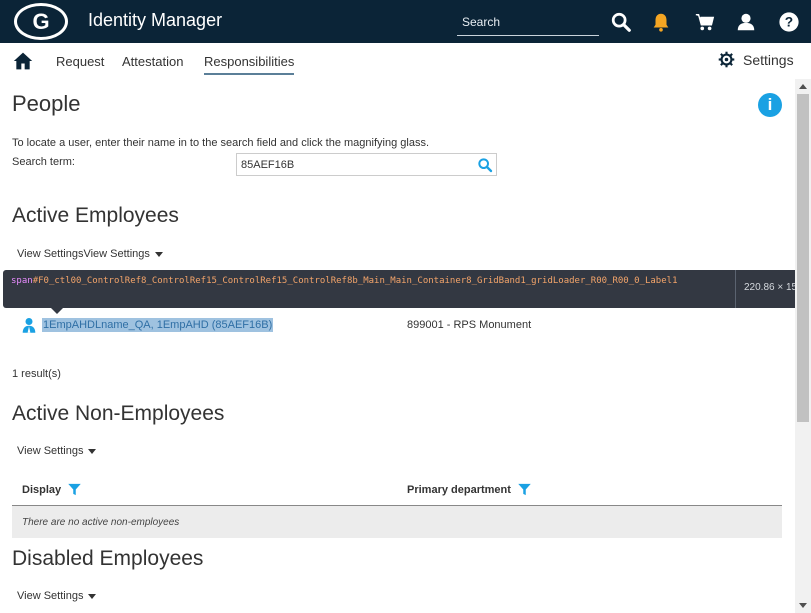 This screenshot has height=613, width=811. Describe the element at coordinates (469, 325) in the screenshot. I see `employee-department: 899001 - RPS Monument` at that location.